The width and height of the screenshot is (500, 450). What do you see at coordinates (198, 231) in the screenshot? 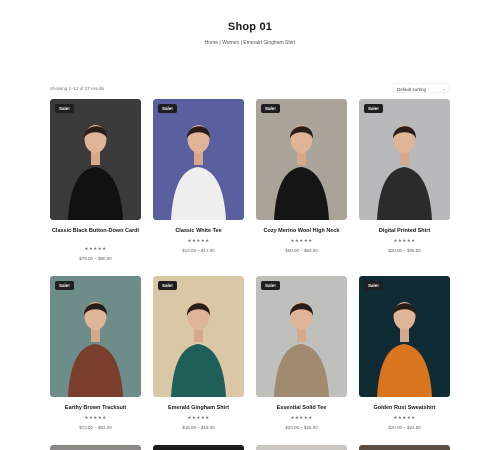
I see `product-name: Classic White Tee` at bounding box center [198, 231].